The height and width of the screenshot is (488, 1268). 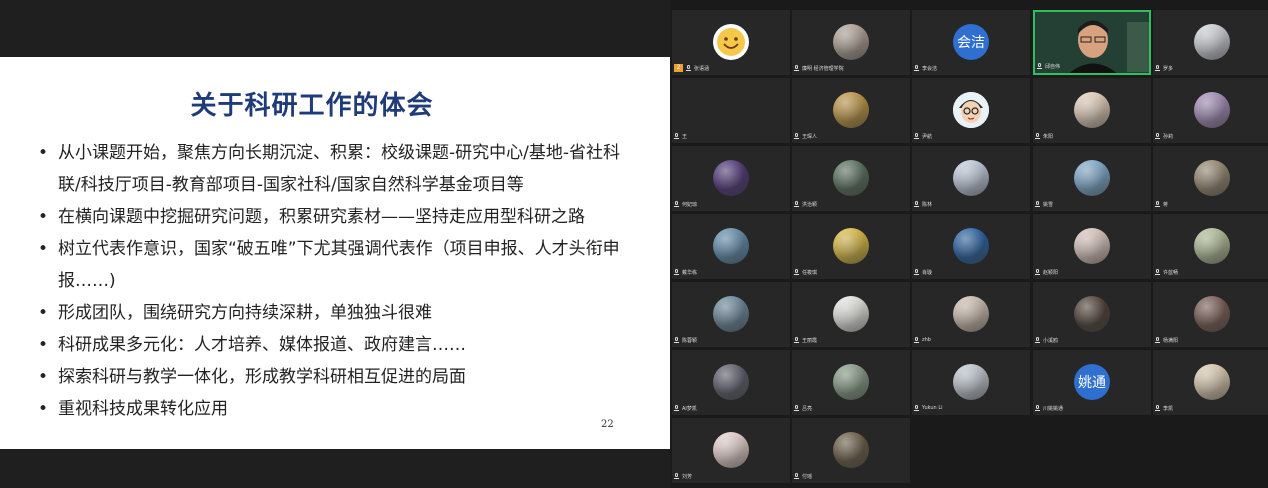 I want to click on participant-name: 邱自伟, so click(x=1053, y=66).